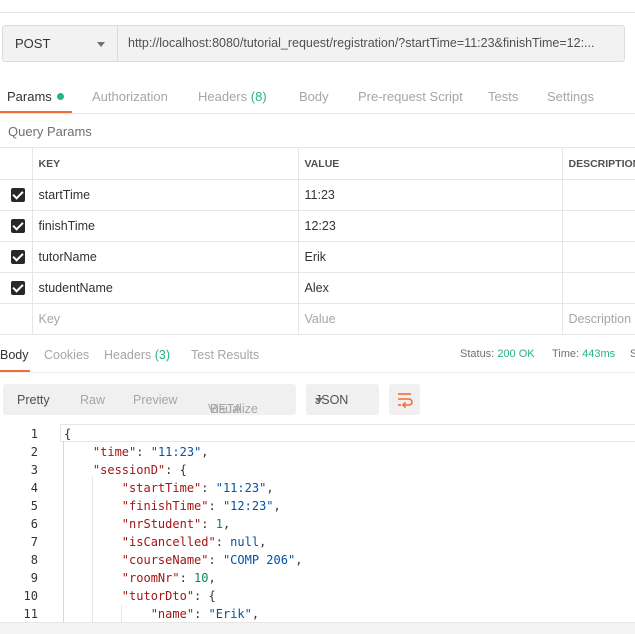  I want to click on code-line: 4 "startTime": "11:23",, so click(317, 490).